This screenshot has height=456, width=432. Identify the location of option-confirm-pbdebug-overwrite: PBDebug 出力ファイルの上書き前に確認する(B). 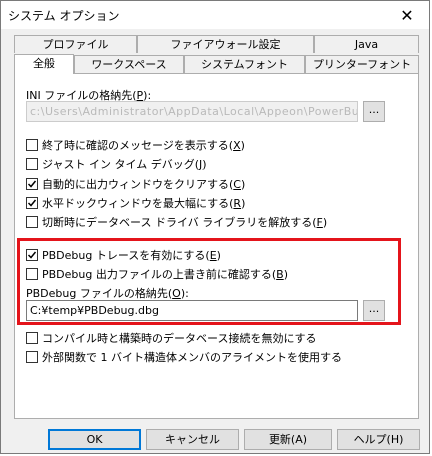
(157, 274).